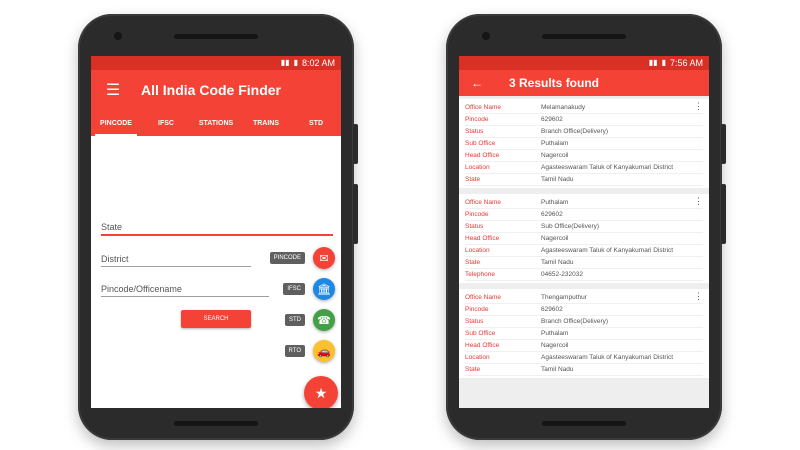 The width and height of the screenshot is (800, 450). I want to click on telephone-icon: ☎, so click(324, 320).